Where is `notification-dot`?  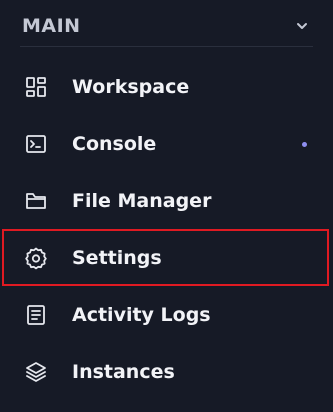
notification-dot is located at coordinates (304, 144).